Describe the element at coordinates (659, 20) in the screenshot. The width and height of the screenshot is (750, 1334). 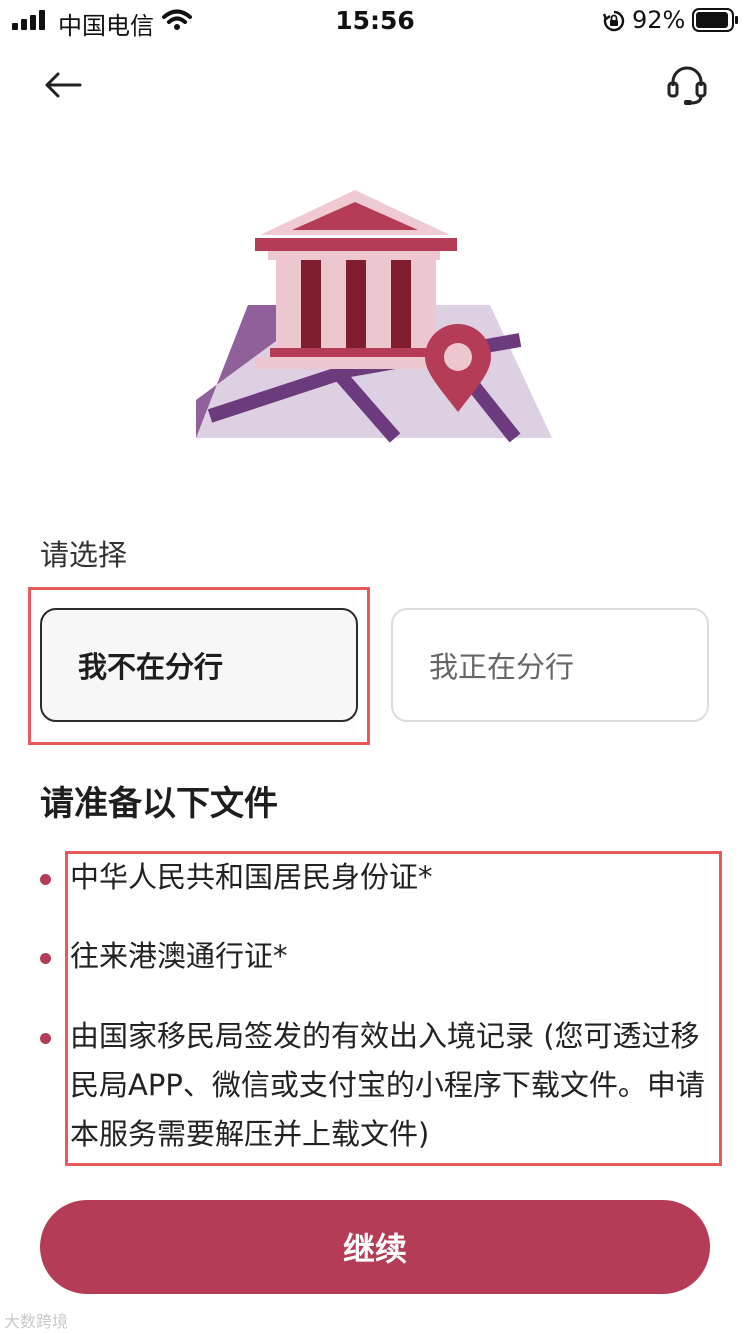
I see `battery-percent: 92%` at that location.